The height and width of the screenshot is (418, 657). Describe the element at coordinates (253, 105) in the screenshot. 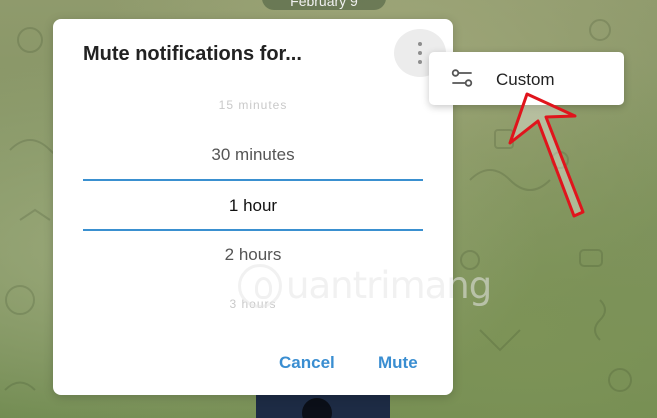

I see `picker-option: 15 minutes` at that location.